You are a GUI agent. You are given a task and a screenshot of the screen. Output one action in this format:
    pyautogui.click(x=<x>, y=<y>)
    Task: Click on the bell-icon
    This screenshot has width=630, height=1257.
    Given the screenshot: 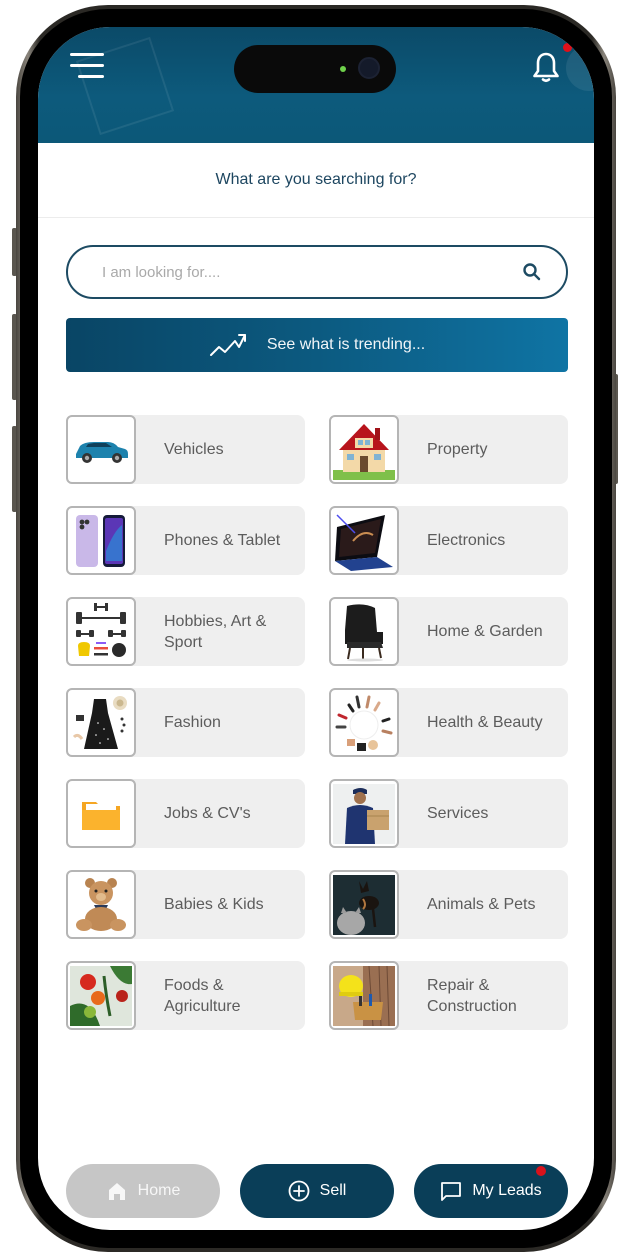 What is the action you would take?
    pyautogui.click(x=546, y=67)
    